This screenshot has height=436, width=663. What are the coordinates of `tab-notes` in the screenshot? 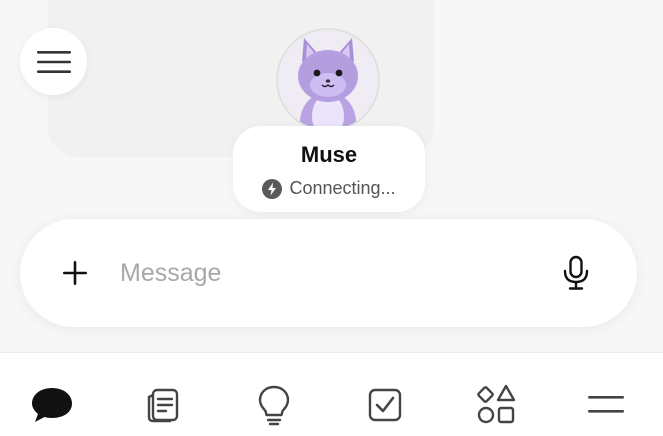 It's located at (163, 405).